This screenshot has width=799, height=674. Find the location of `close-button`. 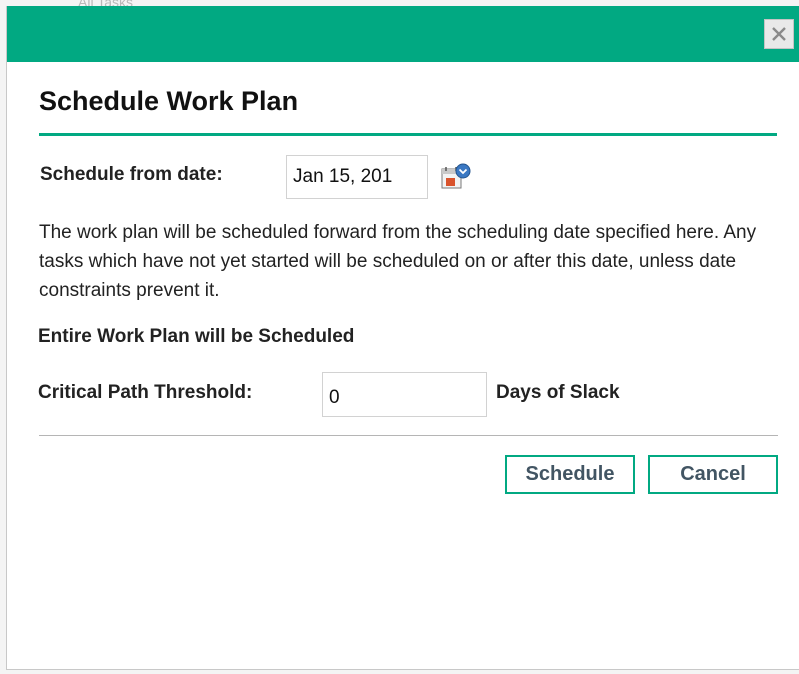

close-button is located at coordinates (779, 34).